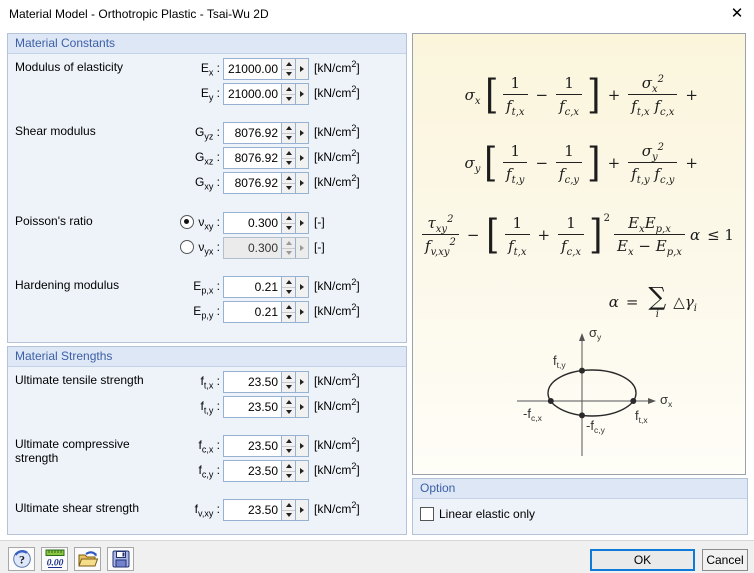  Describe the element at coordinates (252, 382) in the screenshot. I see `ftx-value: 23.50` at that location.